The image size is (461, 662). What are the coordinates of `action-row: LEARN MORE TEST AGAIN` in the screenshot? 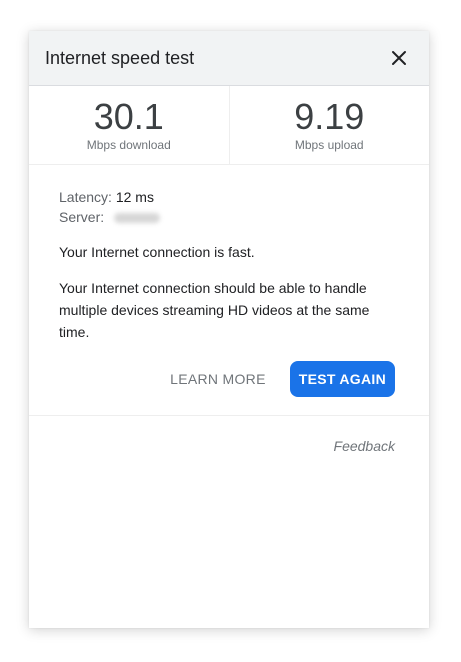 It's located at (227, 379).